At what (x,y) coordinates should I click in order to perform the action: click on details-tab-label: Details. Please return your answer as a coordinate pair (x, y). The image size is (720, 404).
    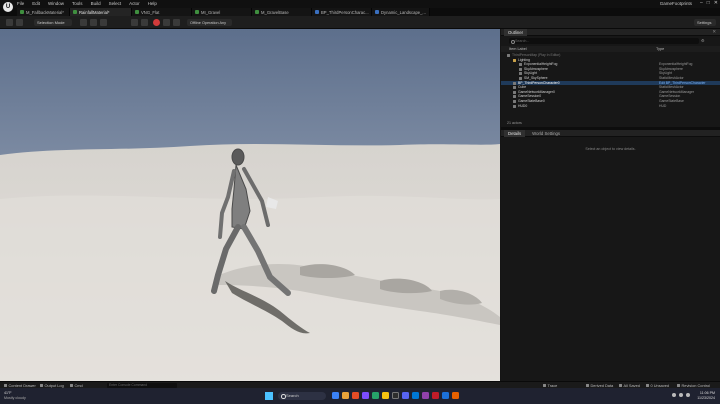
    Looking at the image, I should click on (515, 133).